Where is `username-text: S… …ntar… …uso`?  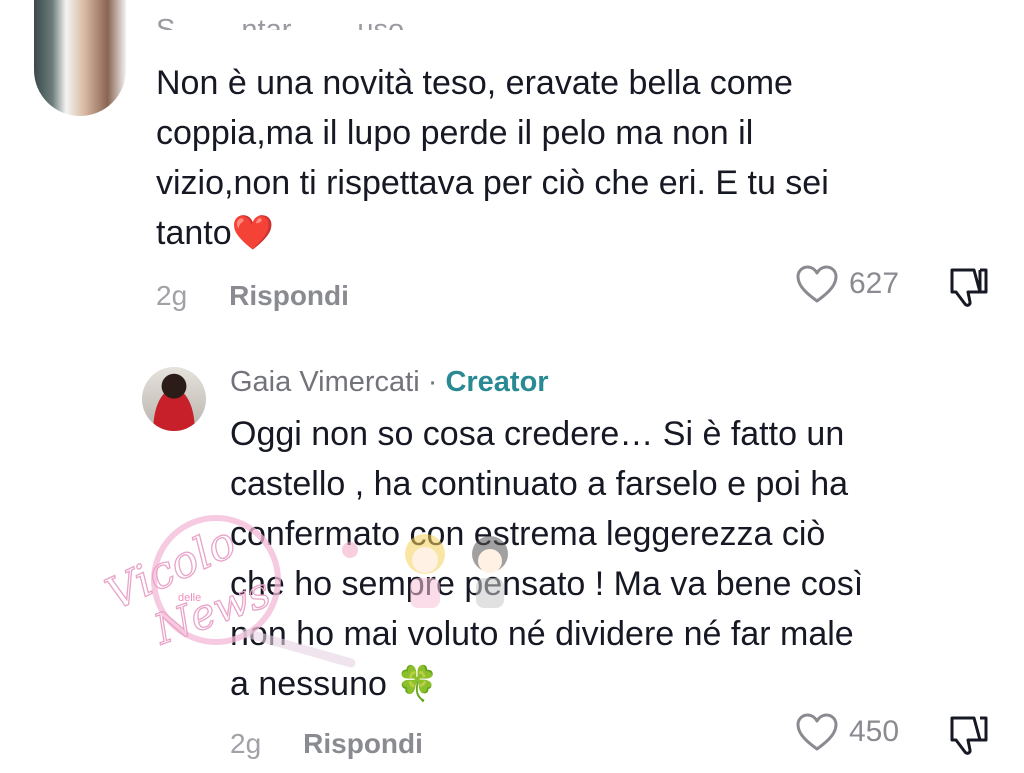
username-text: S… …ntar… …uso is located at coordinates (280, 22).